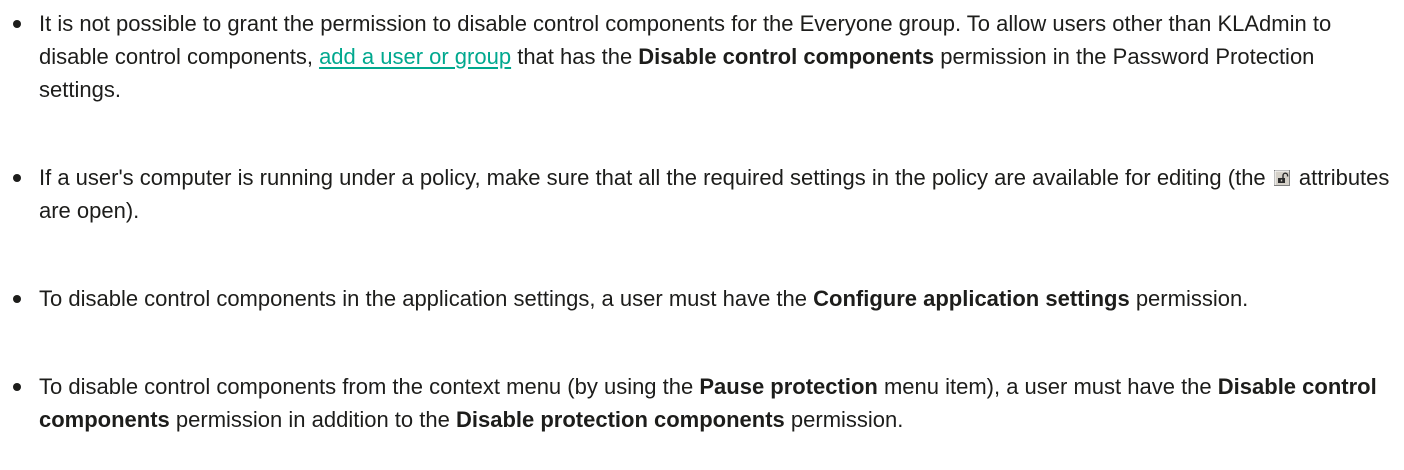 This screenshot has width=1404, height=470. What do you see at coordinates (620, 419) in the screenshot?
I see `permission-name: Disable protection components` at bounding box center [620, 419].